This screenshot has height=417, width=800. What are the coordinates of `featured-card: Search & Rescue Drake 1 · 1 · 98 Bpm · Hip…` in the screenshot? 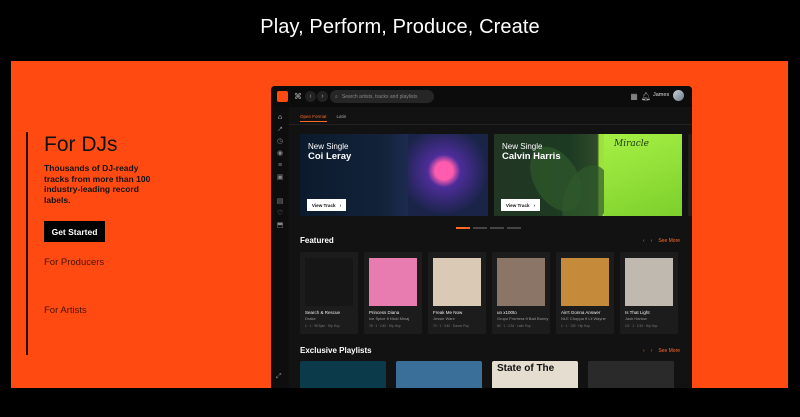 It's located at (329, 293).